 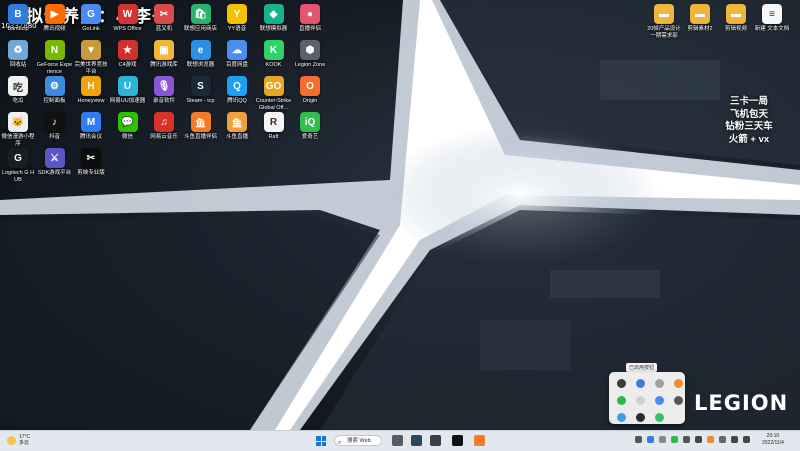 What do you see at coordinates (201, 90) in the screenshot?
I see `desktop-icon-steam: S Steam - tcp` at bounding box center [201, 90].